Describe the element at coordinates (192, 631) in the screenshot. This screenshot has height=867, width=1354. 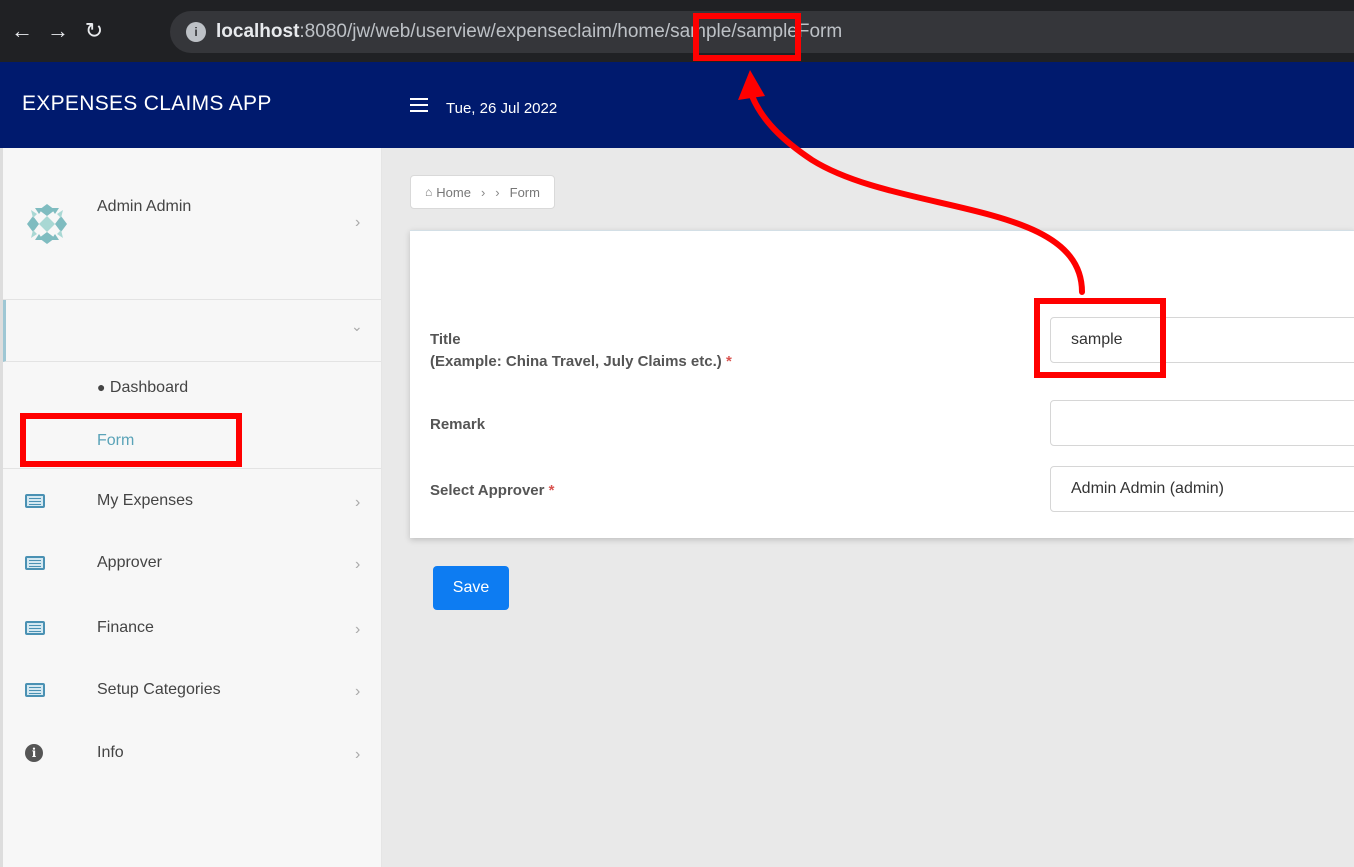
I see `sidebar-item-finance: Finance ›` at that location.